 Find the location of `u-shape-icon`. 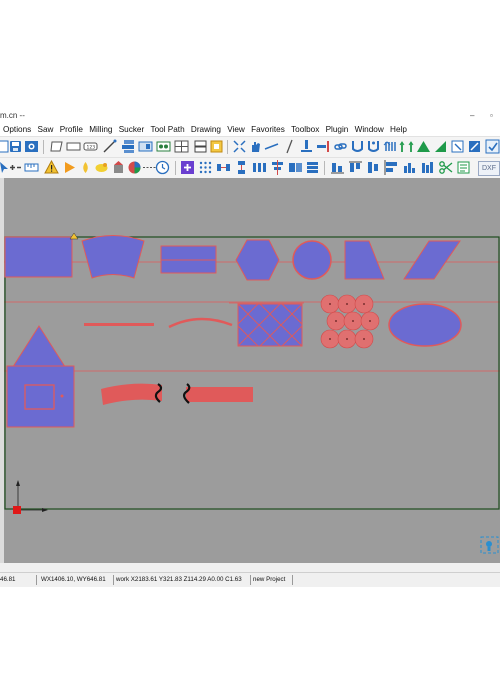

u-shape-icon is located at coordinates (357, 146).